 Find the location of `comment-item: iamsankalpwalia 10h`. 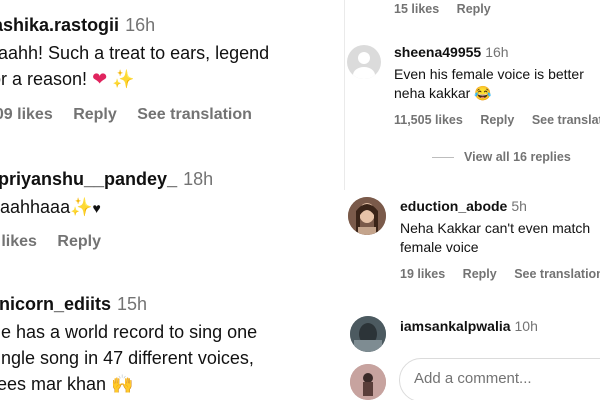

comment-item: iamsankalpwalia 10h is located at coordinates (500, 327).